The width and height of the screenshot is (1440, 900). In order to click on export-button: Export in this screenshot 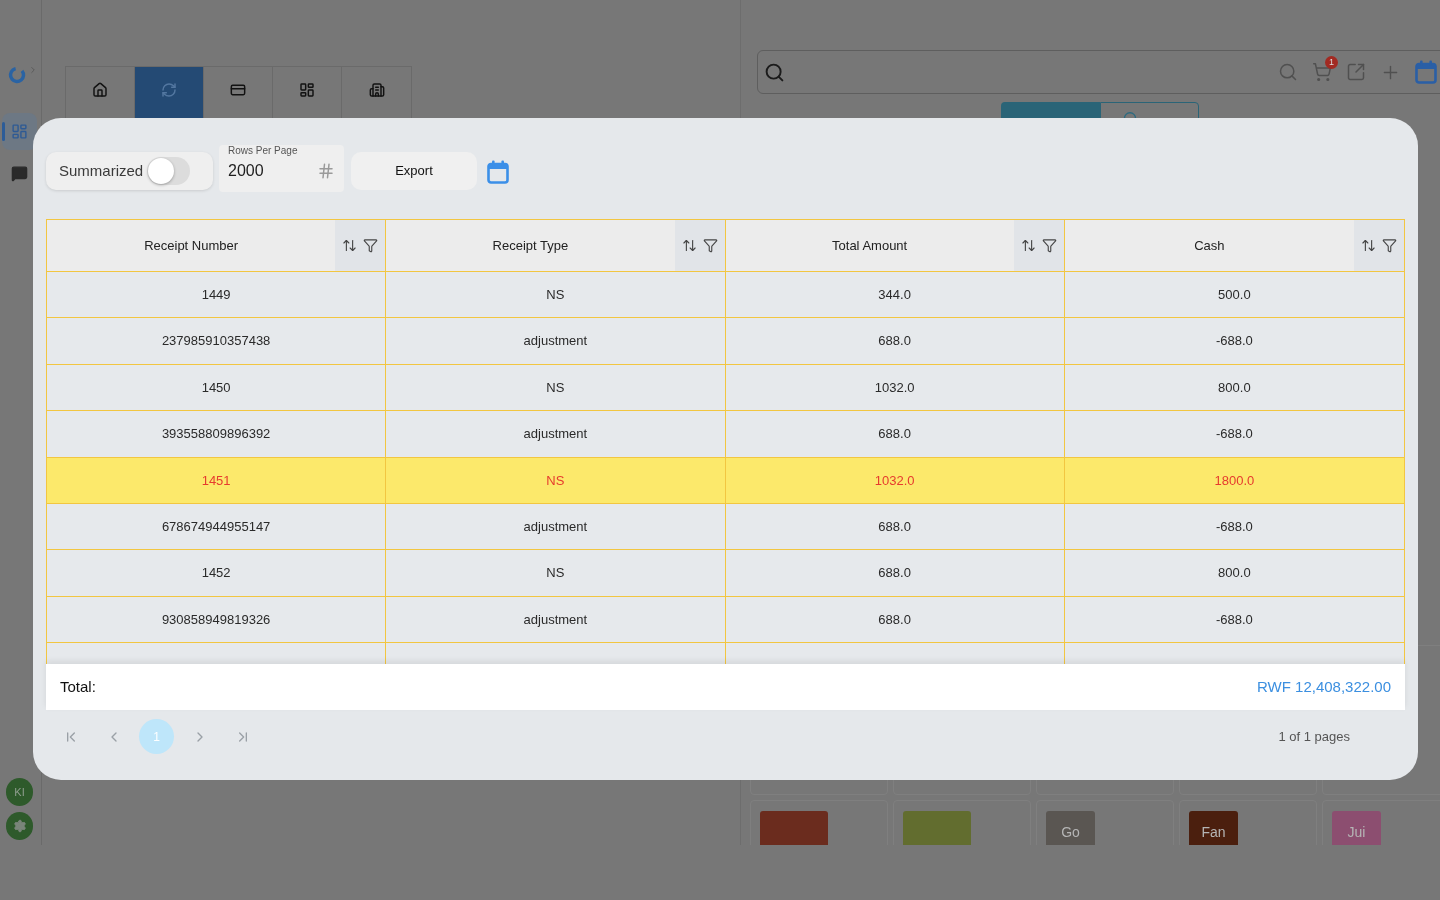, I will do `click(414, 171)`.